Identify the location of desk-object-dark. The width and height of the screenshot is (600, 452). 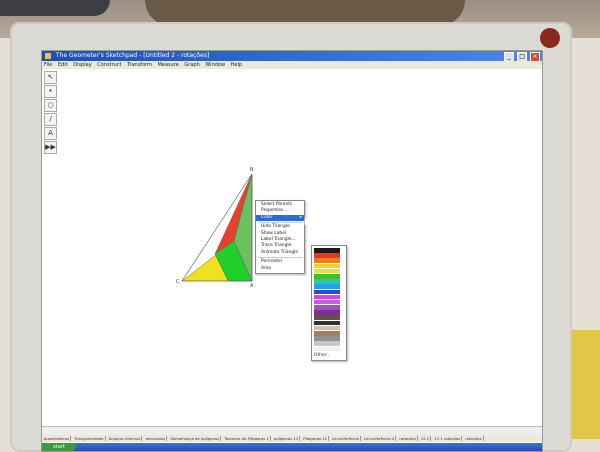
(55, 8).